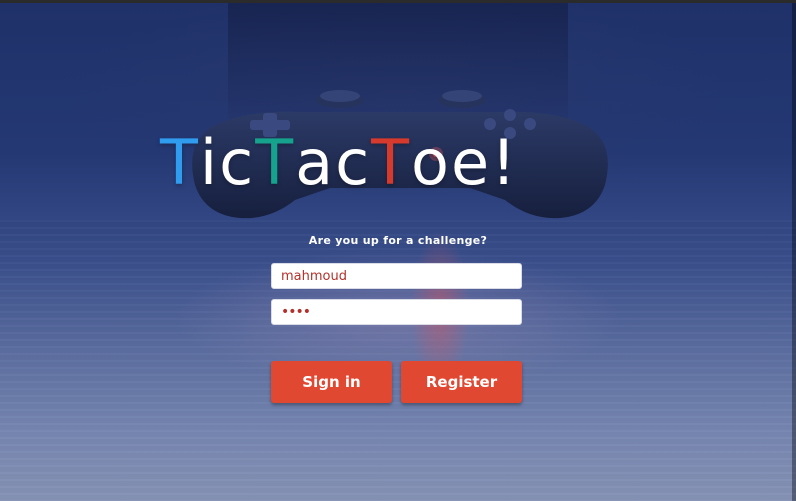 The image size is (796, 501). I want to click on password-field, so click(396, 312).